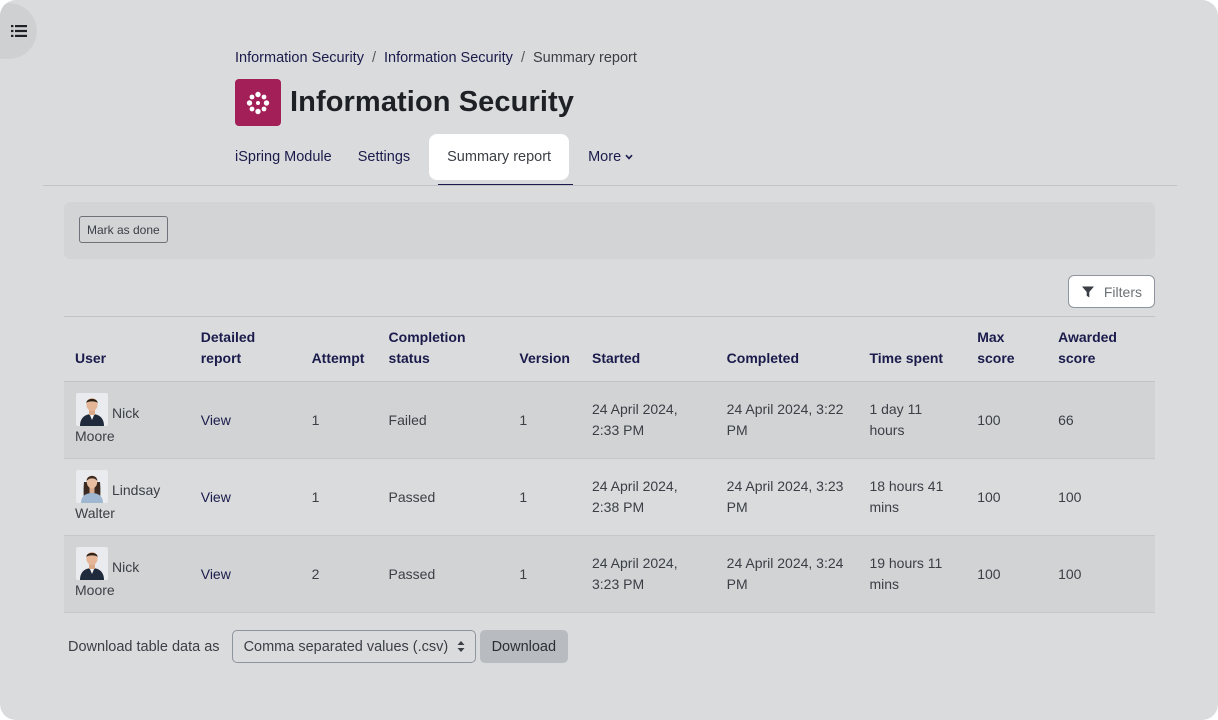 This screenshot has width=1218, height=720. Describe the element at coordinates (648, 420) in the screenshot. I see `started-cell: 24 April 2024, 2:33 PM` at that location.